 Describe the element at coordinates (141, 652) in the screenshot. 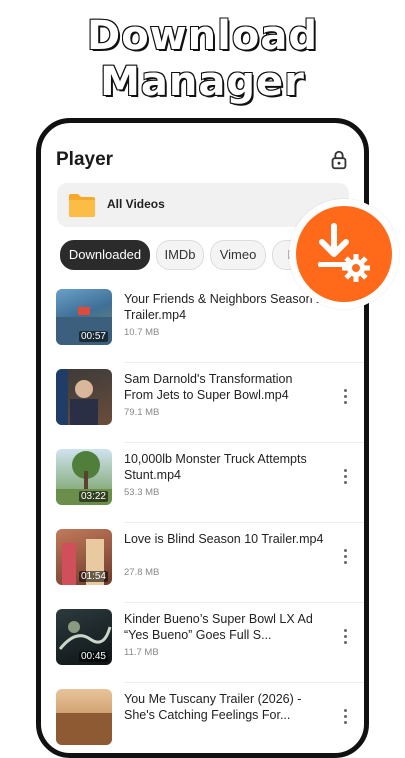

I see `video-size: 11.7 MB` at that location.